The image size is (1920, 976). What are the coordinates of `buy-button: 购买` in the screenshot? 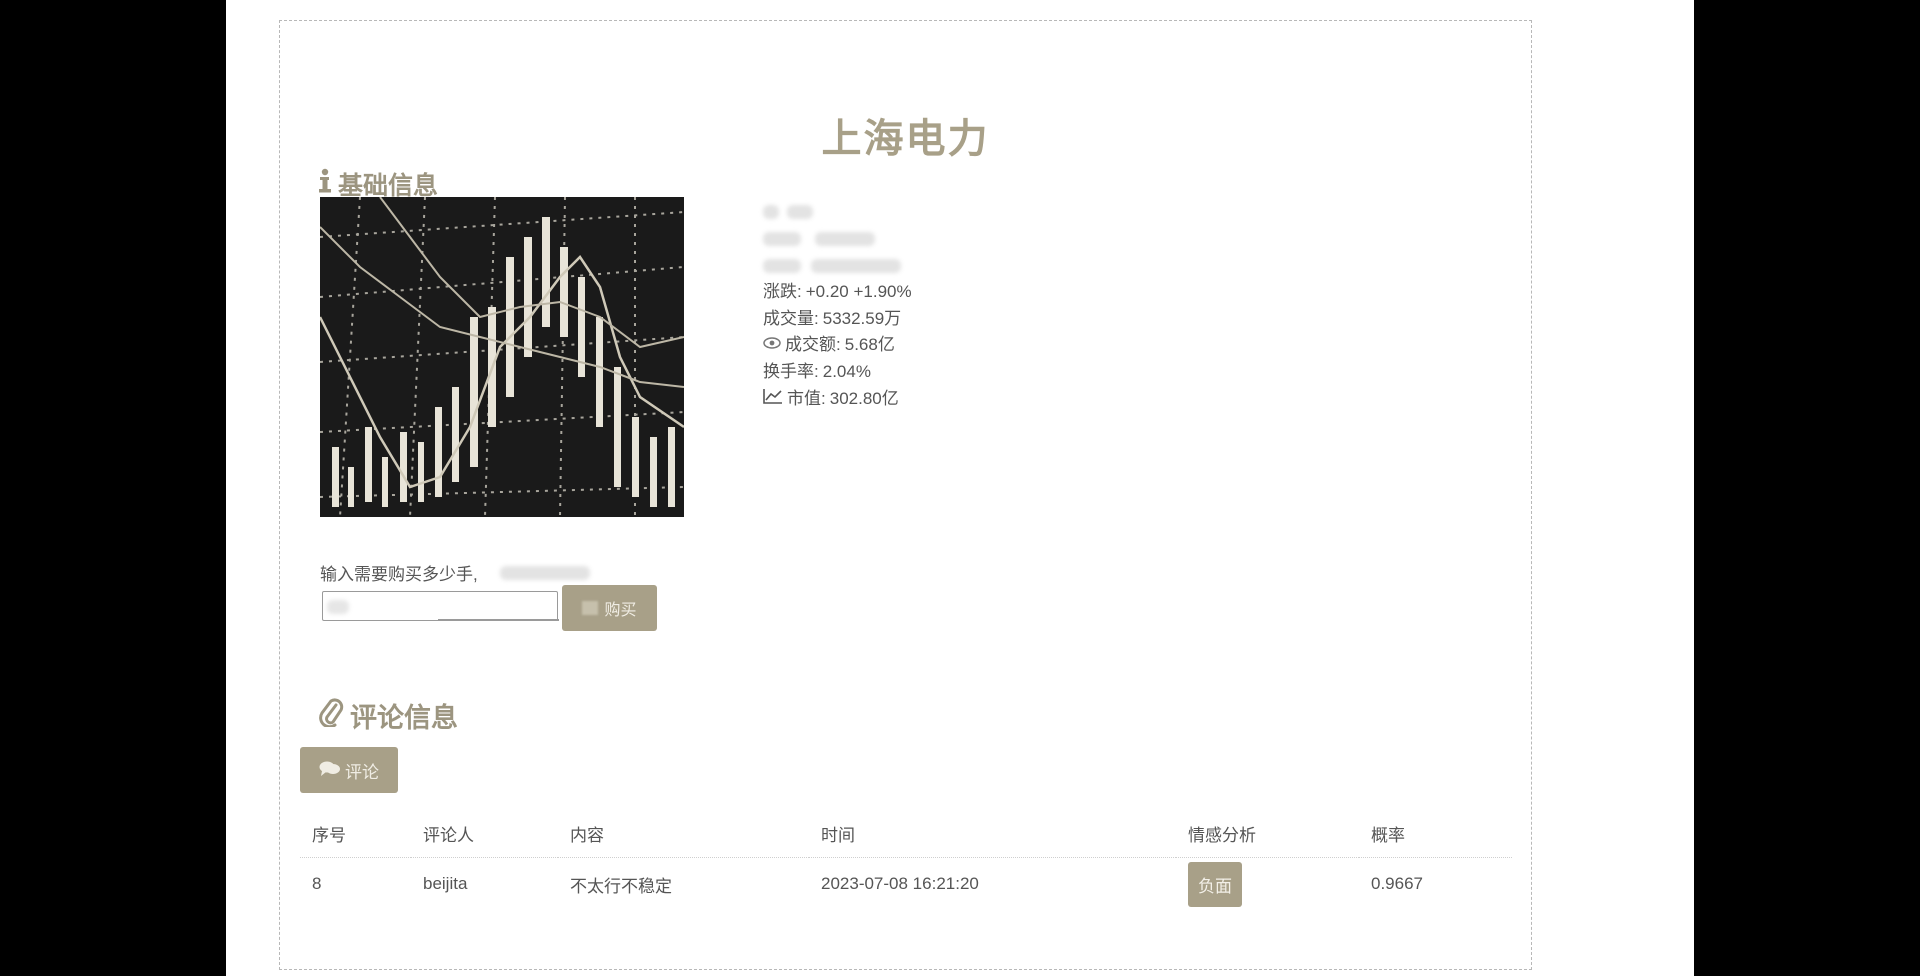 It's located at (609, 608).